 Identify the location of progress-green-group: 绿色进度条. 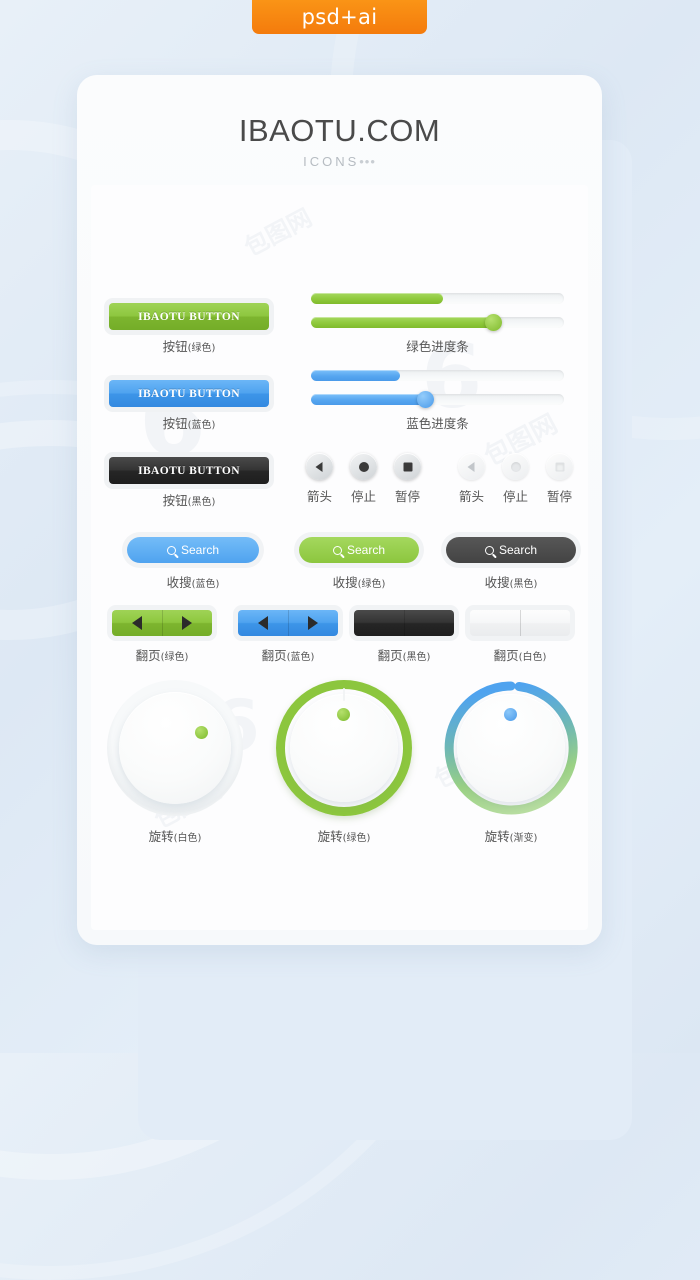
(437, 324).